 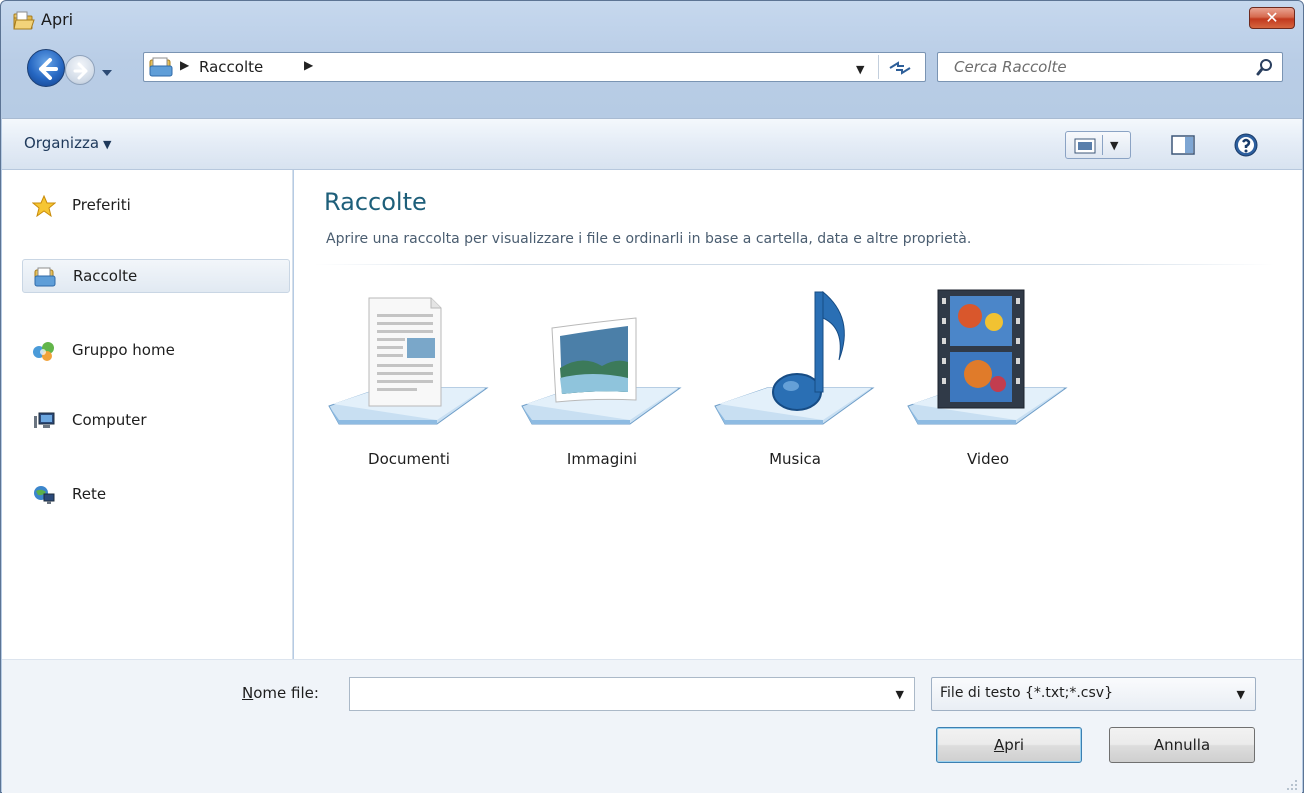 I want to click on help-button, so click(x=1246, y=145).